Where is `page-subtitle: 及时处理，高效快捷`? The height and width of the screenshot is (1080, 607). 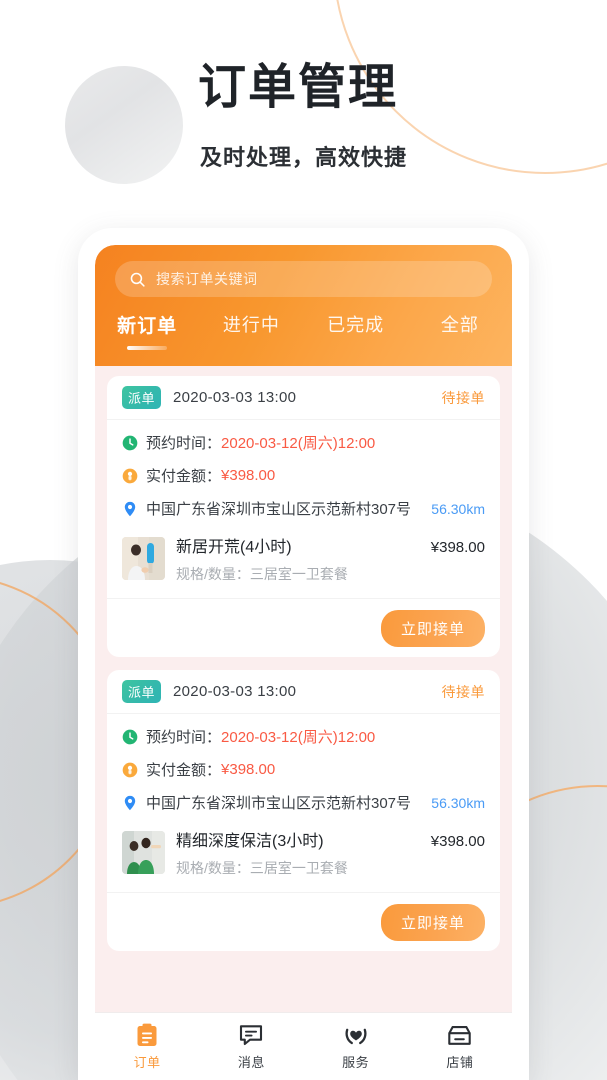 page-subtitle: 及时处理，高效快捷 is located at coordinates (304, 157).